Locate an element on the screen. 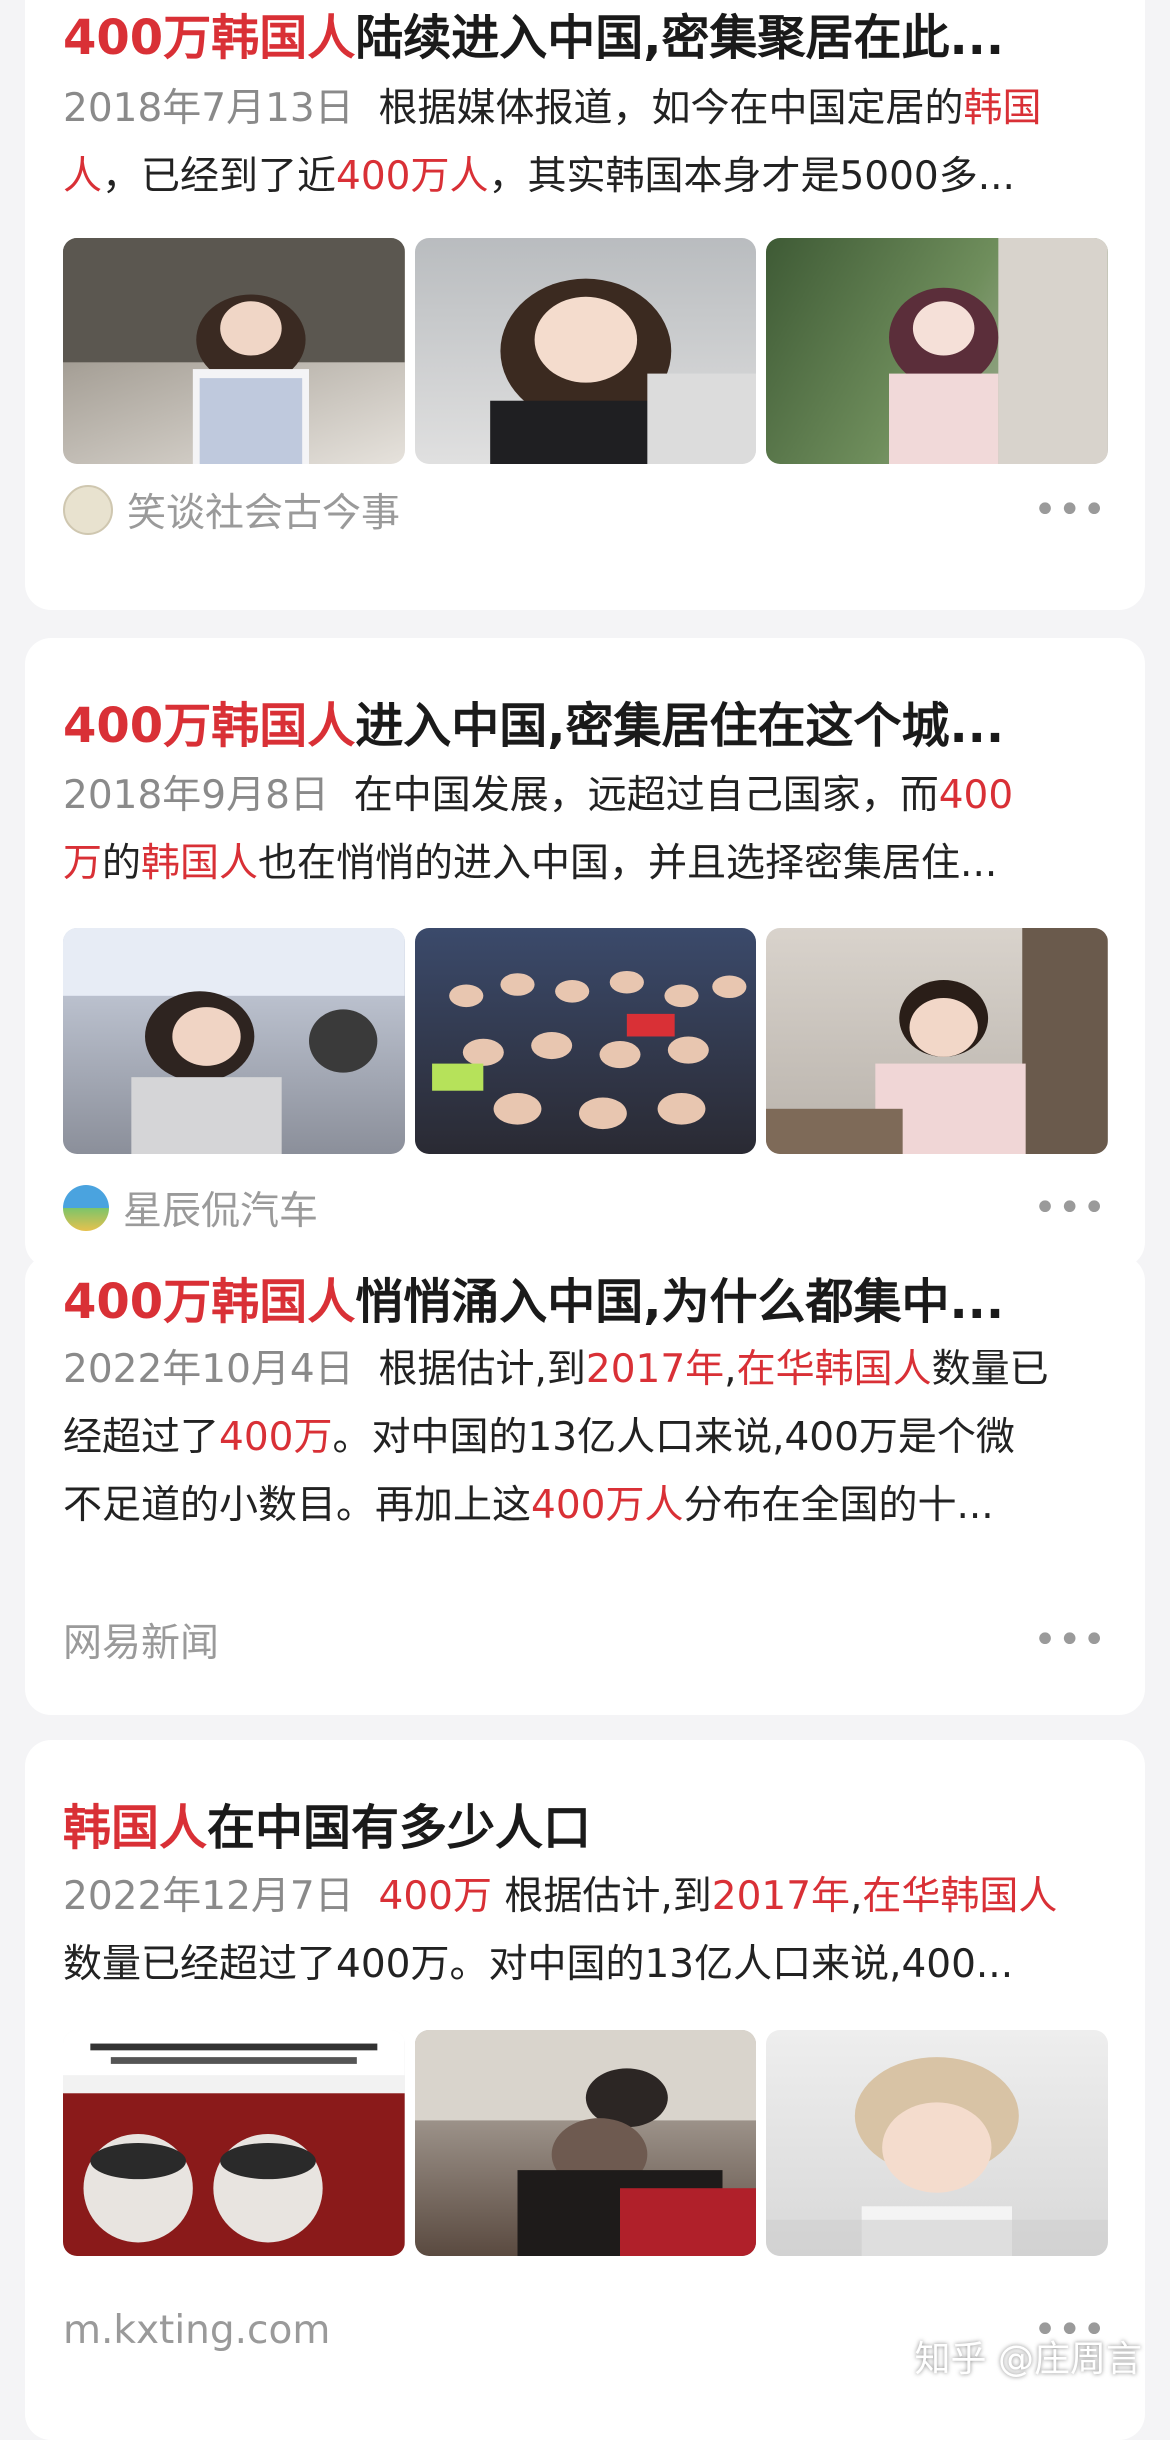  result-title: 韩国人在中国有多少人口 is located at coordinates (327, 1828).